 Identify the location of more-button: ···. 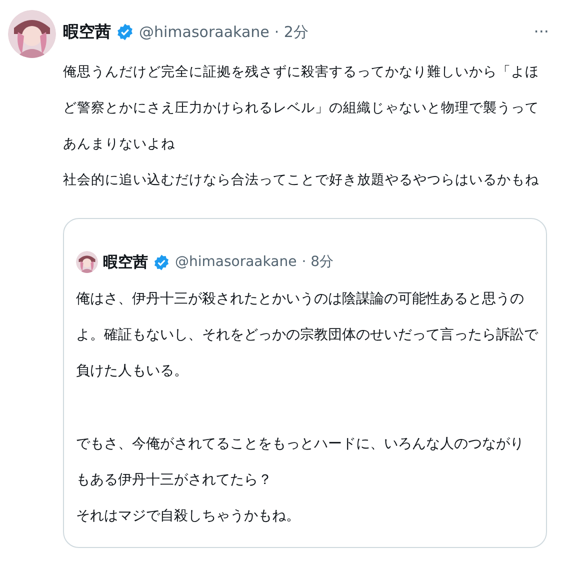
(541, 32).